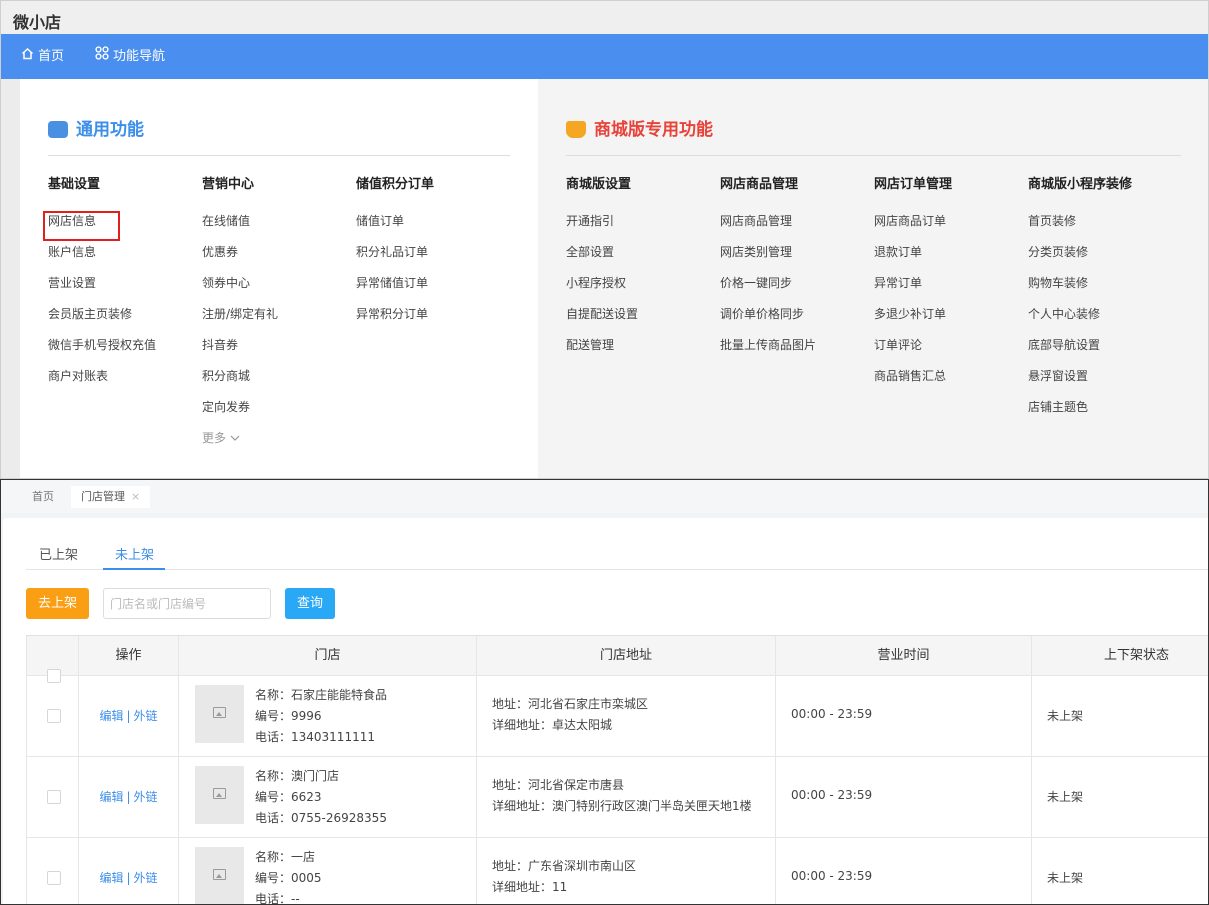  What do you see at coordinates (913, 353) in the screenshot?
I see `menu-item-order-reviews: 订单评论` at bounding box center [913, 353].